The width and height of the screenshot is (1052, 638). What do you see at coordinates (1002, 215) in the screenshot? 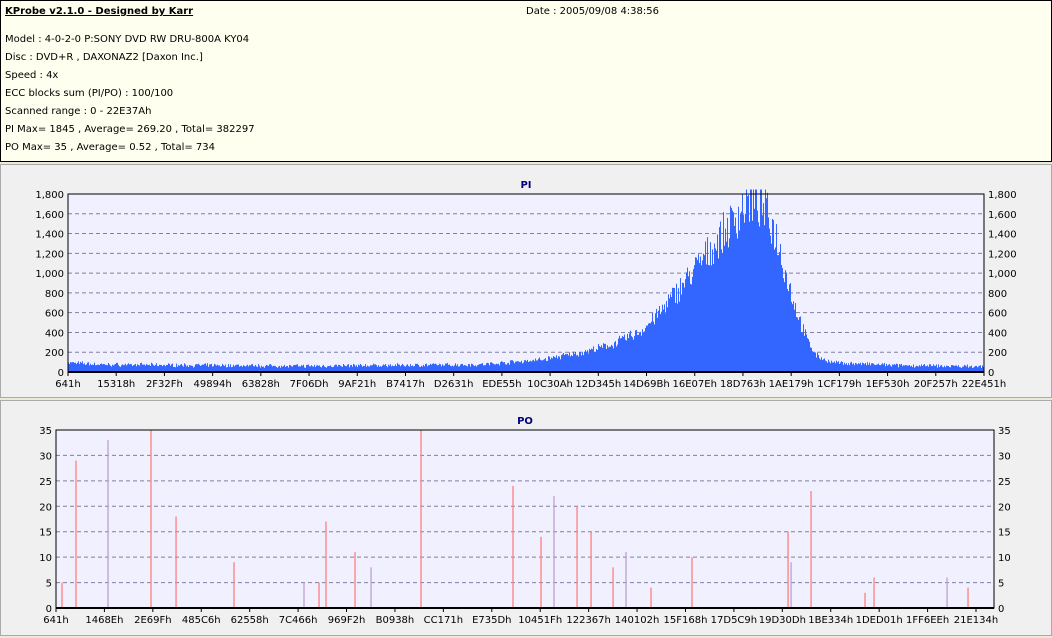
I see `y-tick-right: 1,600` at bounding box center [1002, 215].